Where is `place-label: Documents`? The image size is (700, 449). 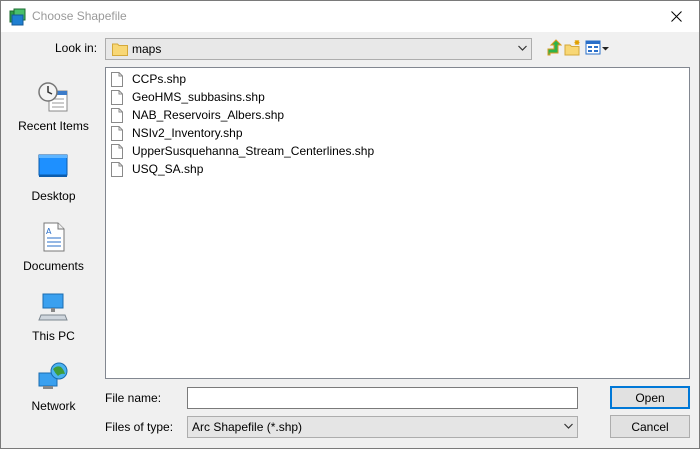
place-label: Documents is located at coordinates (53, 266).